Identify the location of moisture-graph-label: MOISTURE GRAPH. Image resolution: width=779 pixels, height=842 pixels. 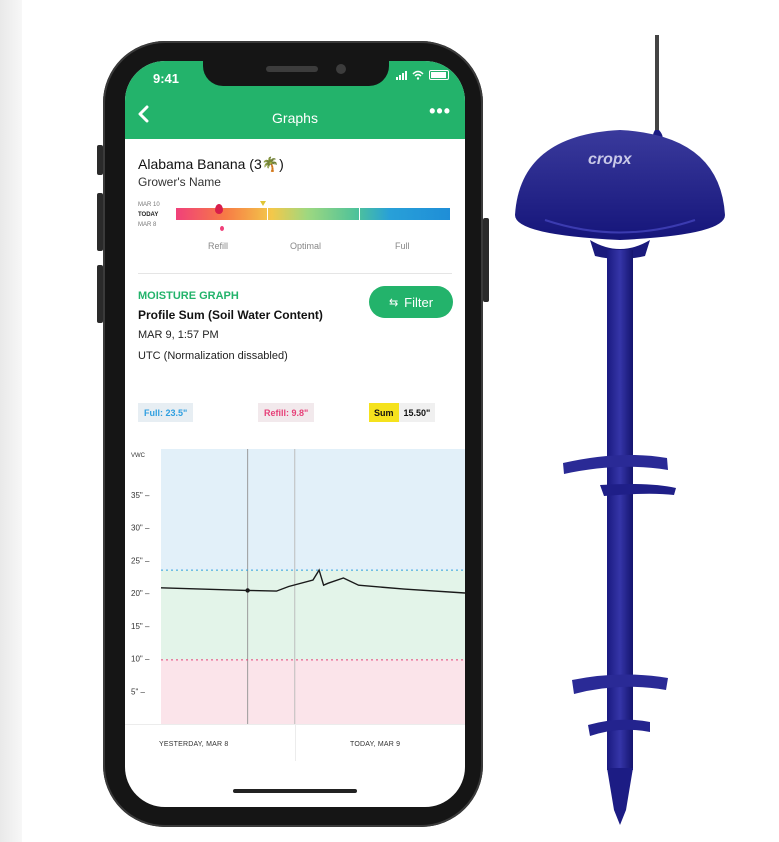
(188, 296).